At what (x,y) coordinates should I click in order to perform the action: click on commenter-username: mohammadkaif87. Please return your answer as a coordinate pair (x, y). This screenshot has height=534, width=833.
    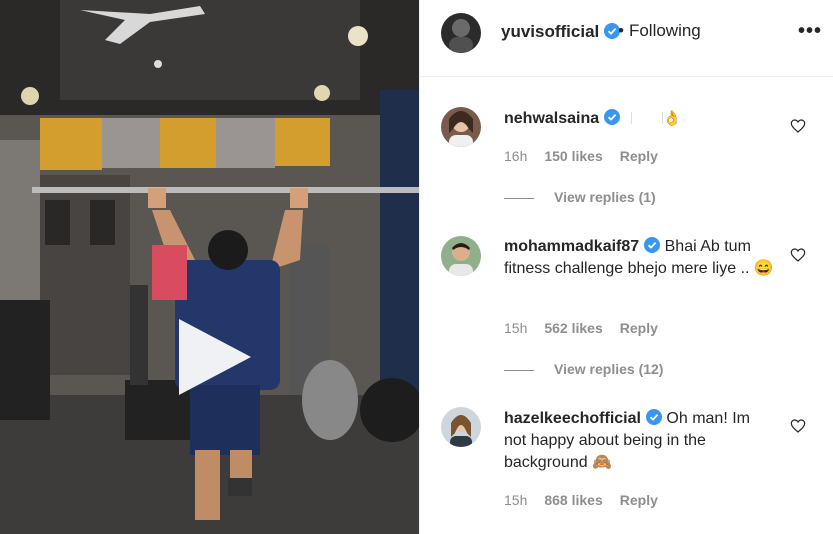
    Looking at the image, I should click on (571, 246).